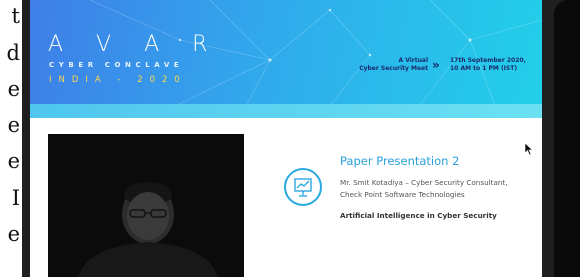 The width and height of the screenshot is (580, 277). I want to click on event-description: A Virtual Cyber Security Meet, so click(368, 65).